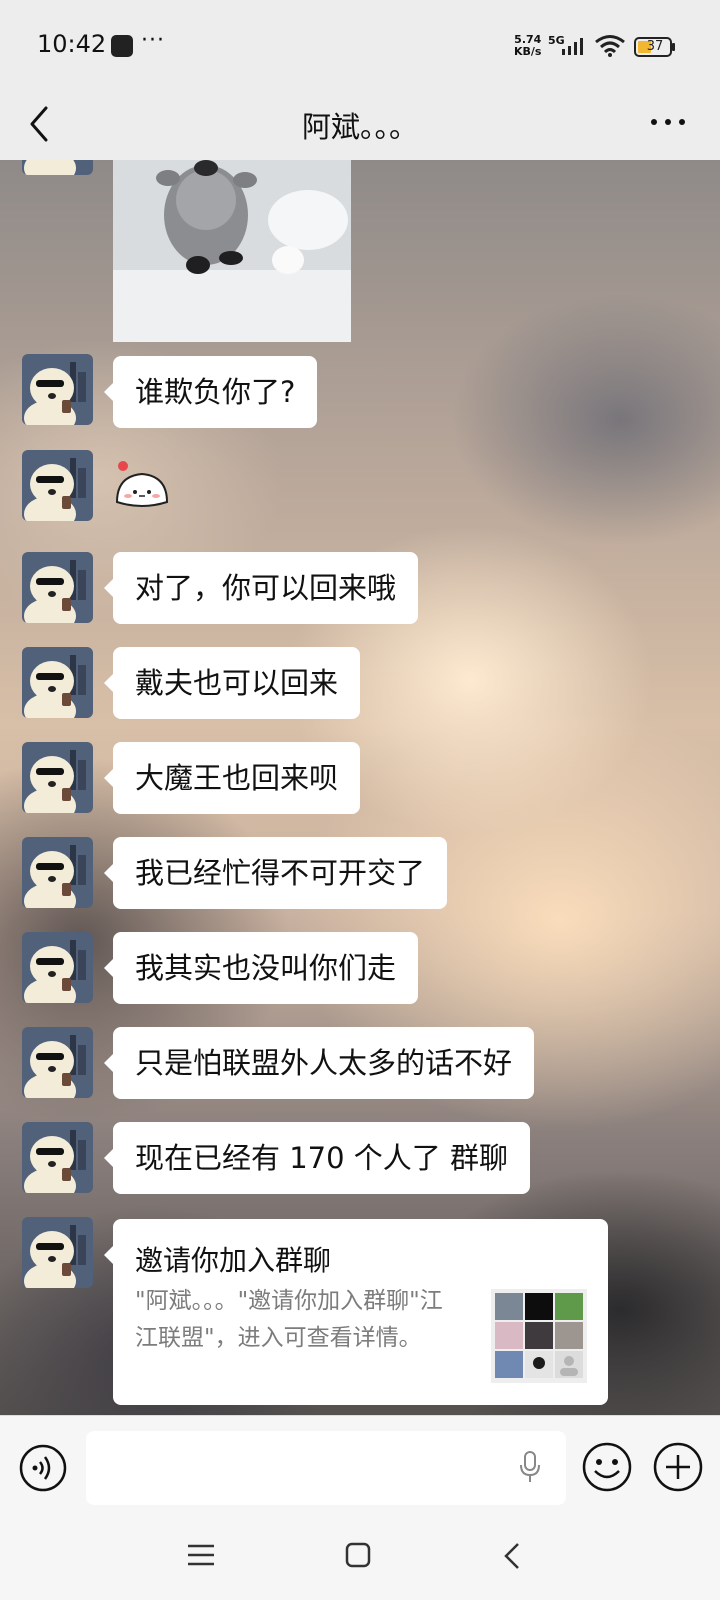 The width and height of the screenshot is (720, 1600). What do you see at coordinates (572, 46) in the screenshot?
I see `signal-icon` at bounding box center [572, 46].